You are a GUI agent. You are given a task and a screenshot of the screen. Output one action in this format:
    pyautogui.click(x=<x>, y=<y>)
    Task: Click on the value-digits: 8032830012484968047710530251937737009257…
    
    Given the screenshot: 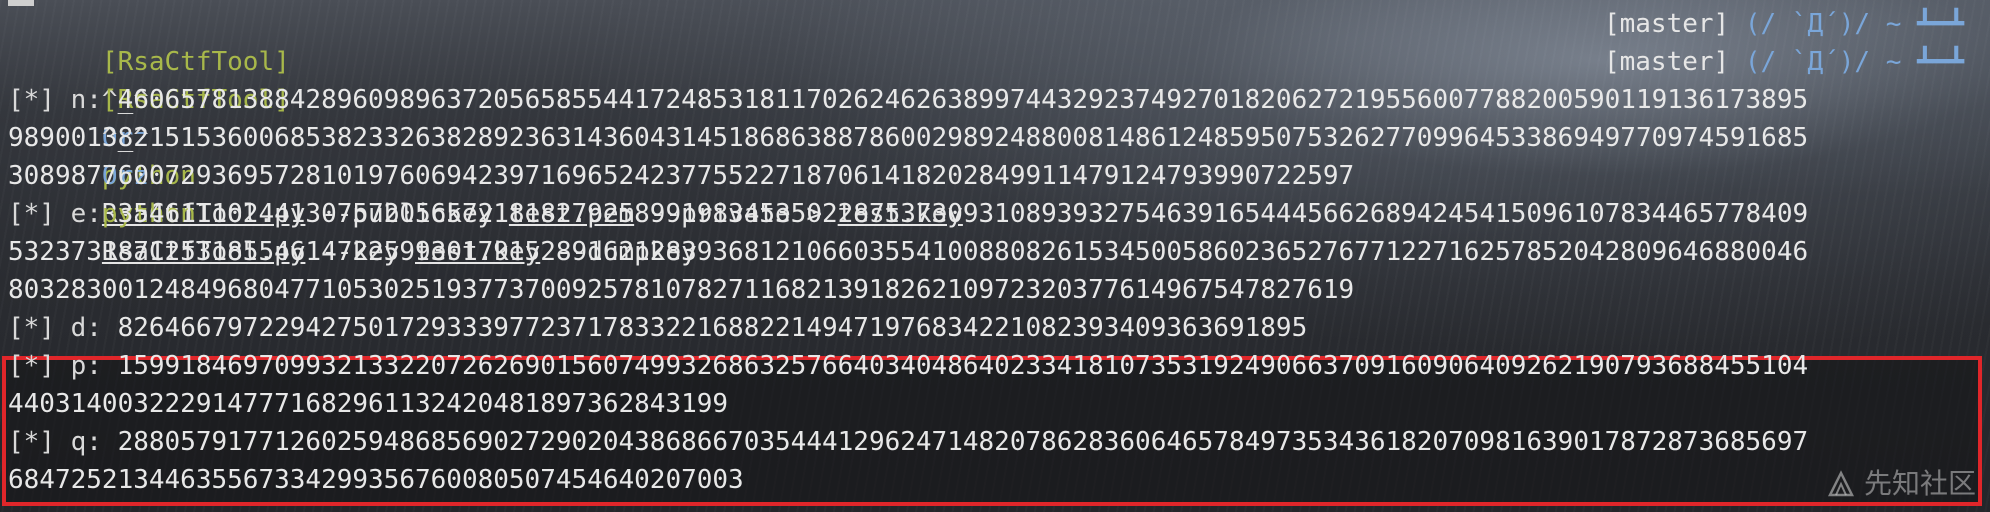 What is the action you would take?
    pyautogui.click(x=681, y=290)
    